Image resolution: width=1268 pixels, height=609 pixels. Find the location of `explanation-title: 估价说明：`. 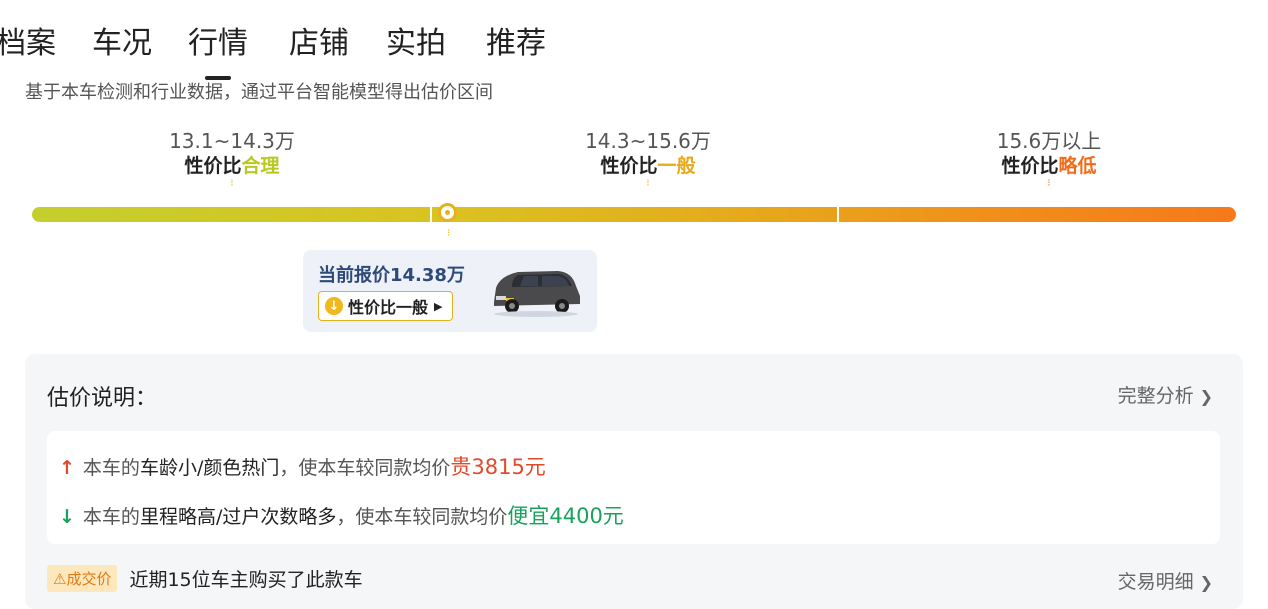

explanation-title: 估价说明： is located at coordinates (102, 398).